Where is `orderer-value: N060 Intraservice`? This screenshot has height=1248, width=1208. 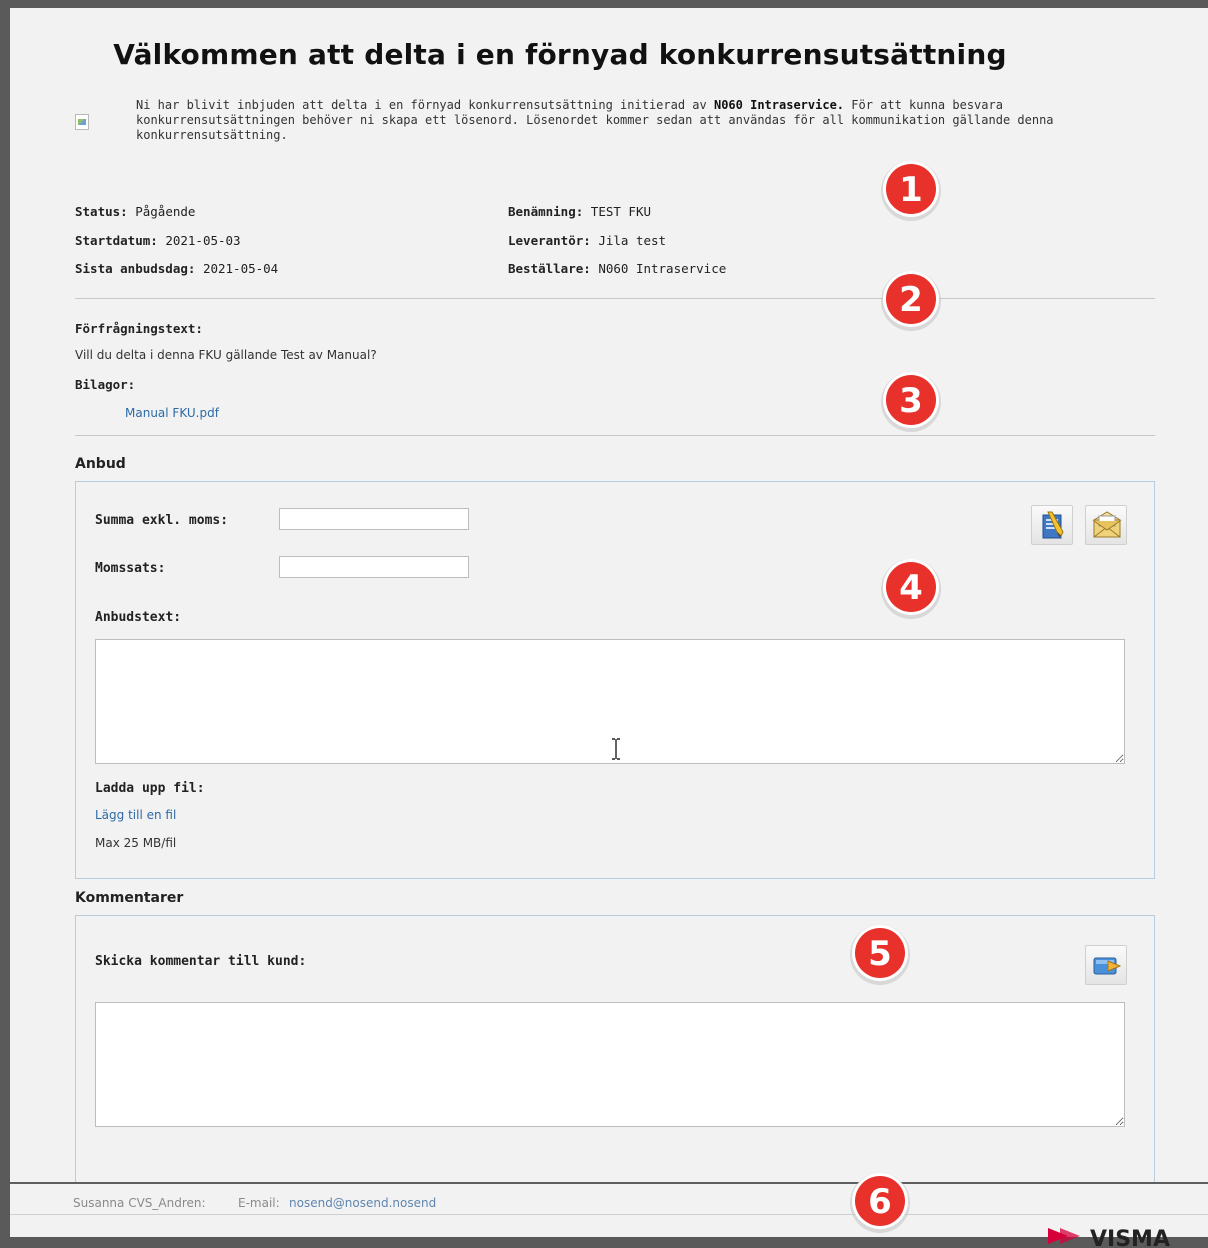 orderer-value: N060 Intraservice is located at coordinates (662, 268).